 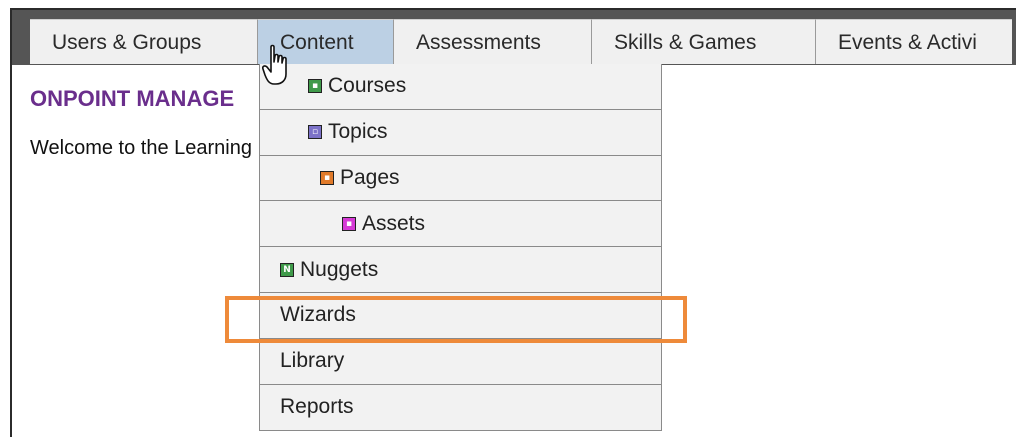 I want to click on tab-assessments: Assessments, so click(x=493, y=41).